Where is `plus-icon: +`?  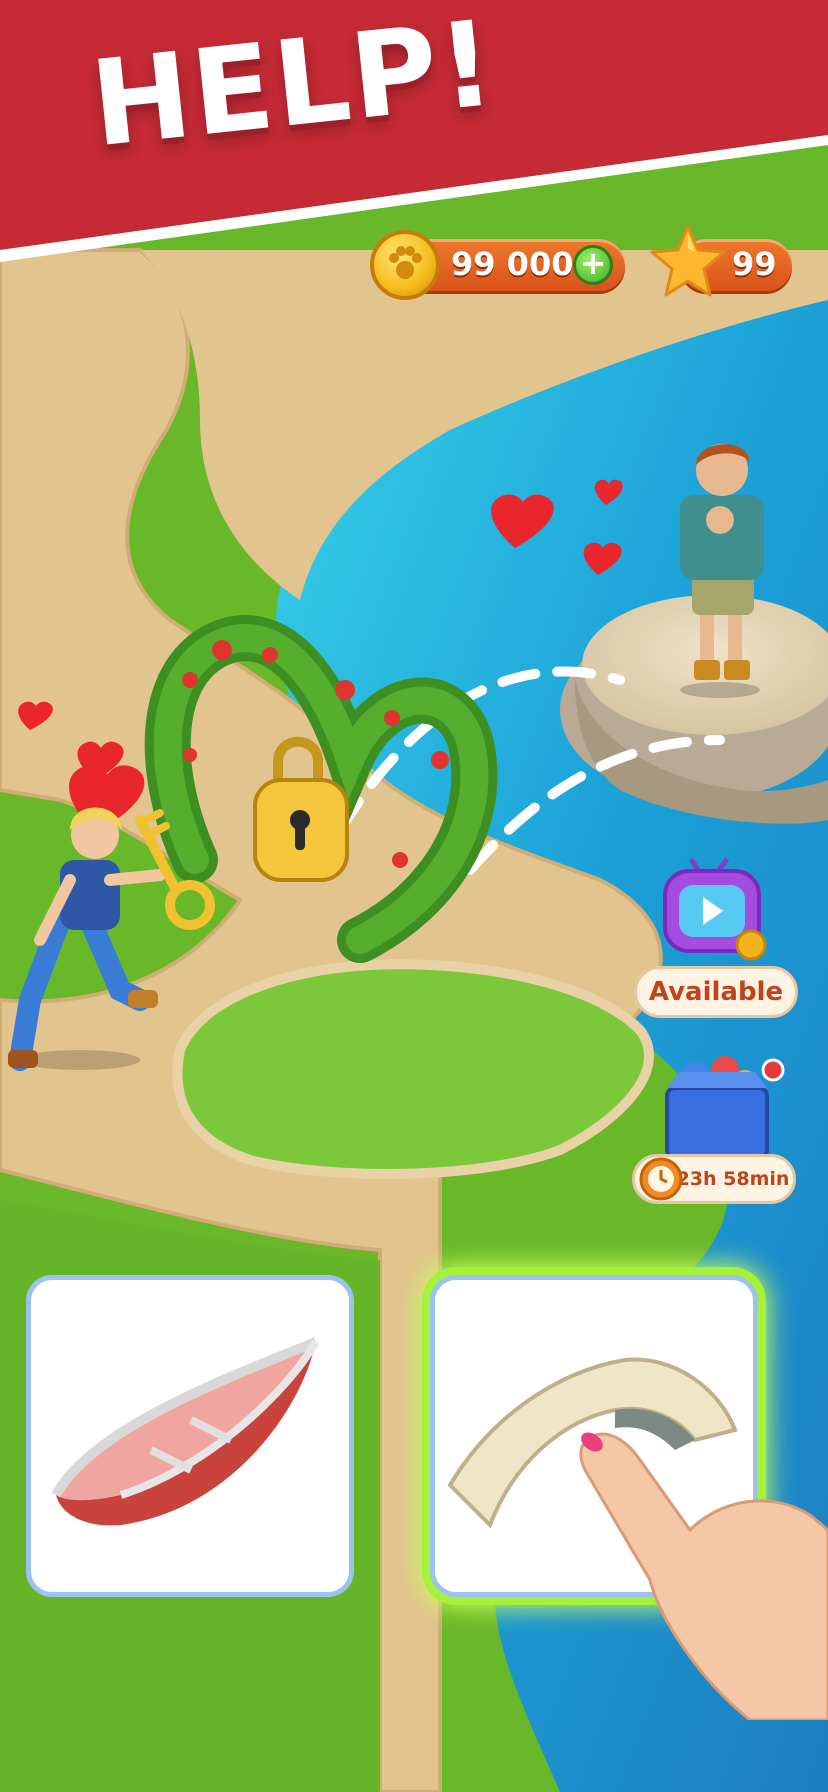 plus-icon: + is located at coordinates (593, 263).